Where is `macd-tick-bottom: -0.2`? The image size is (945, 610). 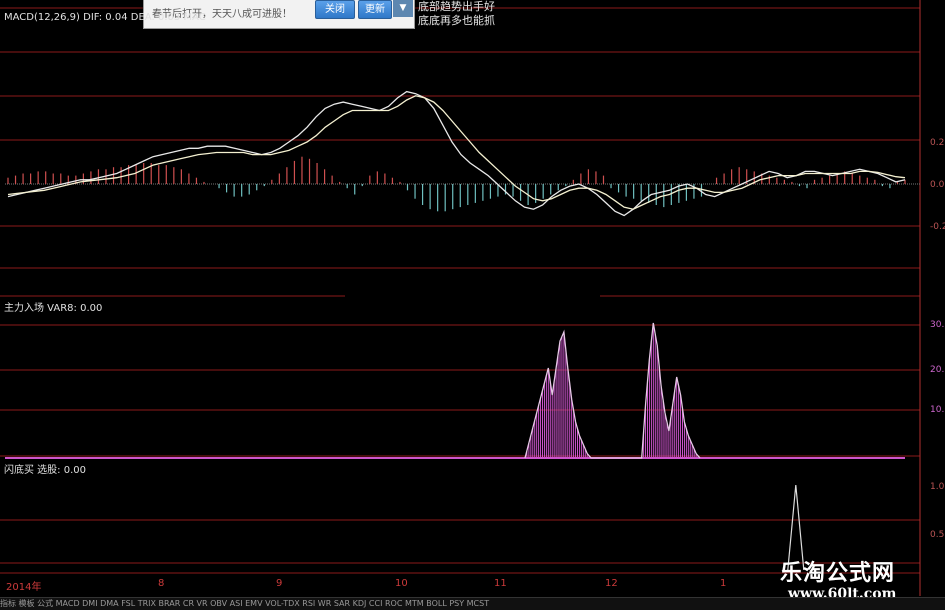 macd-tick-bottom: -0.2 is located at coordinates (937, 227).